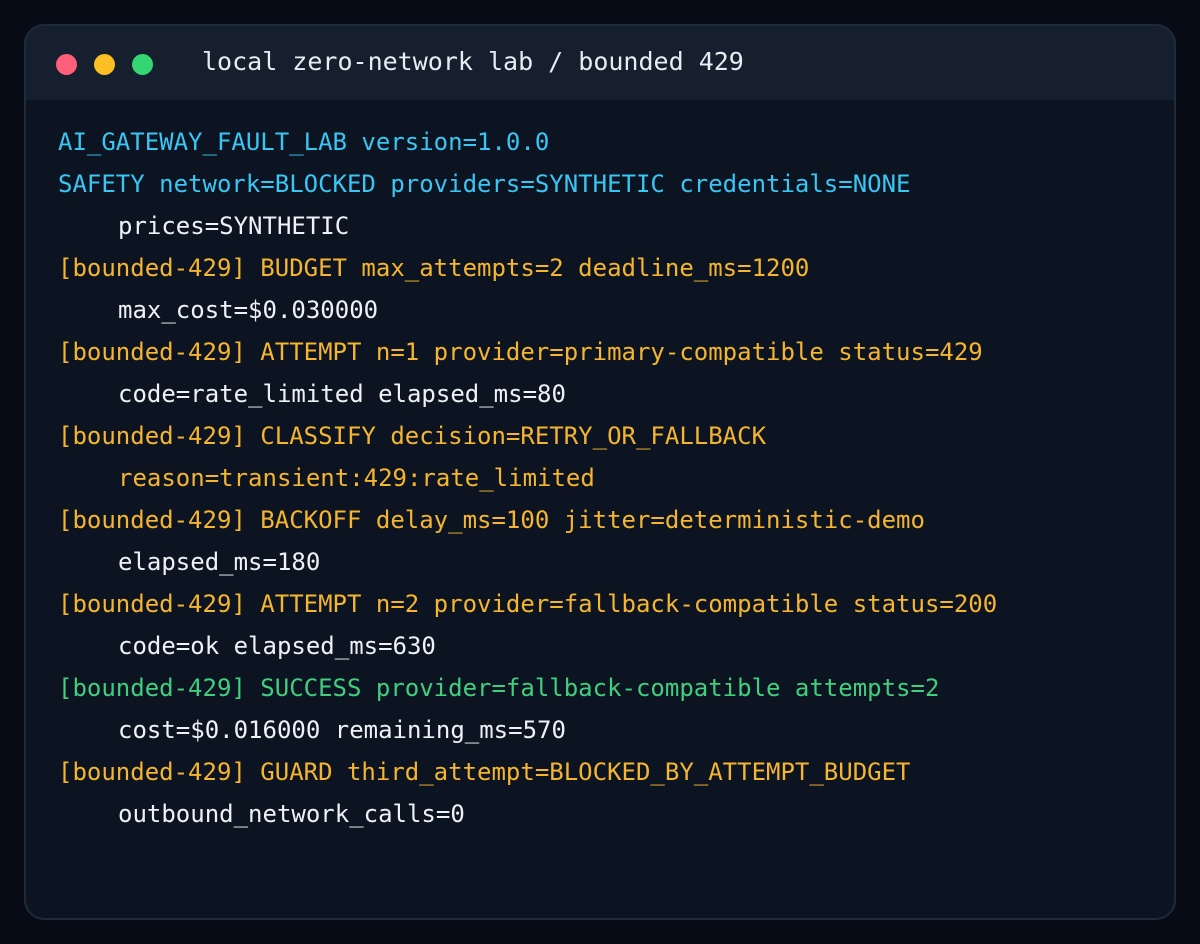  I want to click on log-line: elapsed_ms=180, so click(219, 562).